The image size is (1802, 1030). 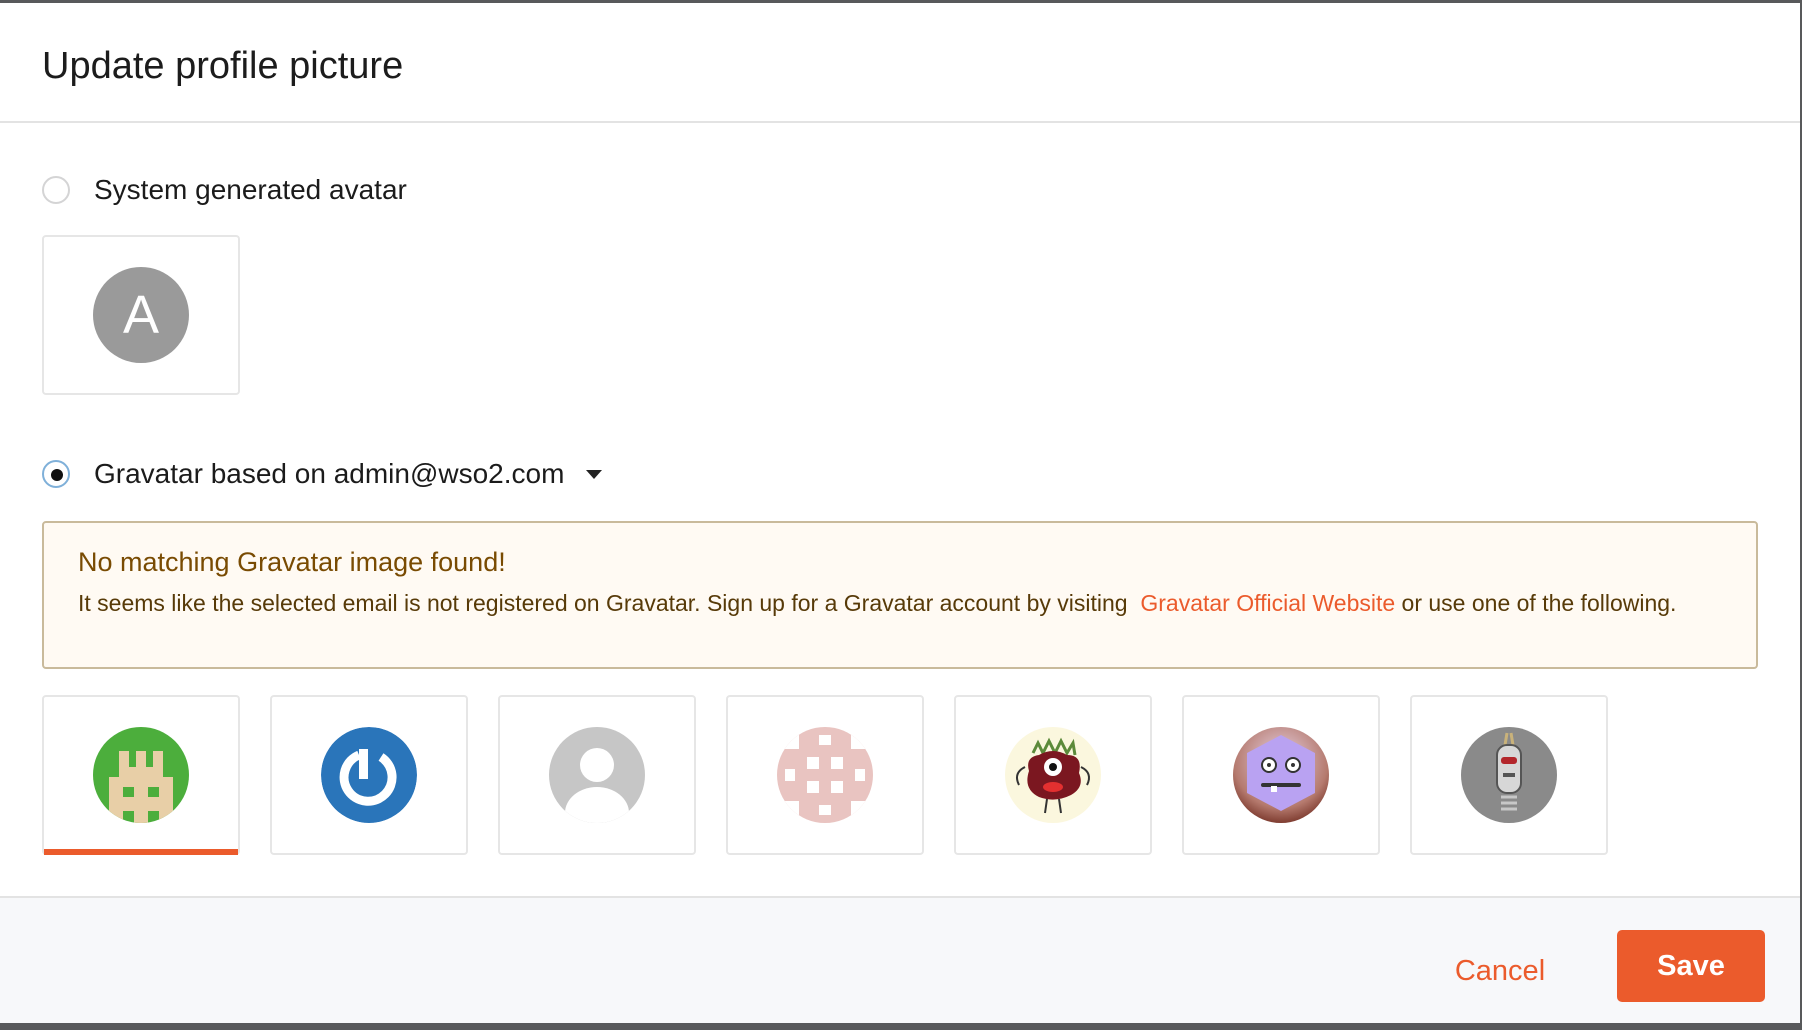 I want to click on save-button: Save, so click(x=1691, y=966).